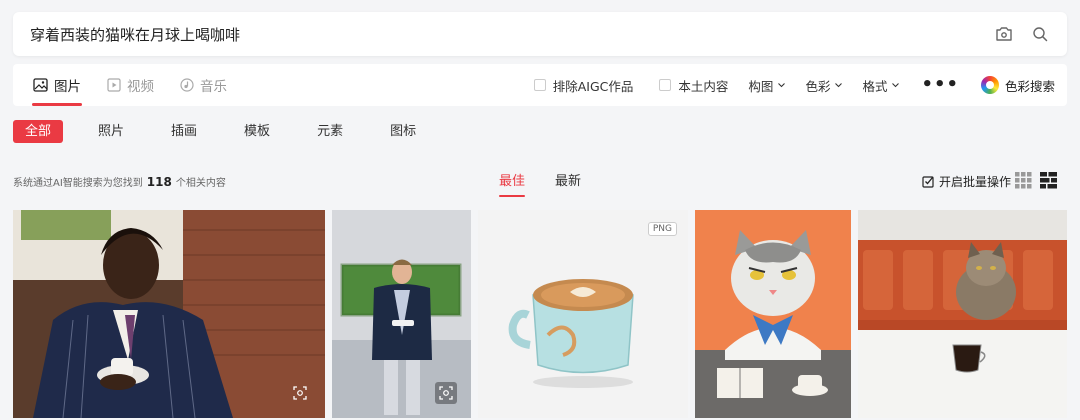  I want to click on batch-label: 开启批量操作, so click(975, 182).